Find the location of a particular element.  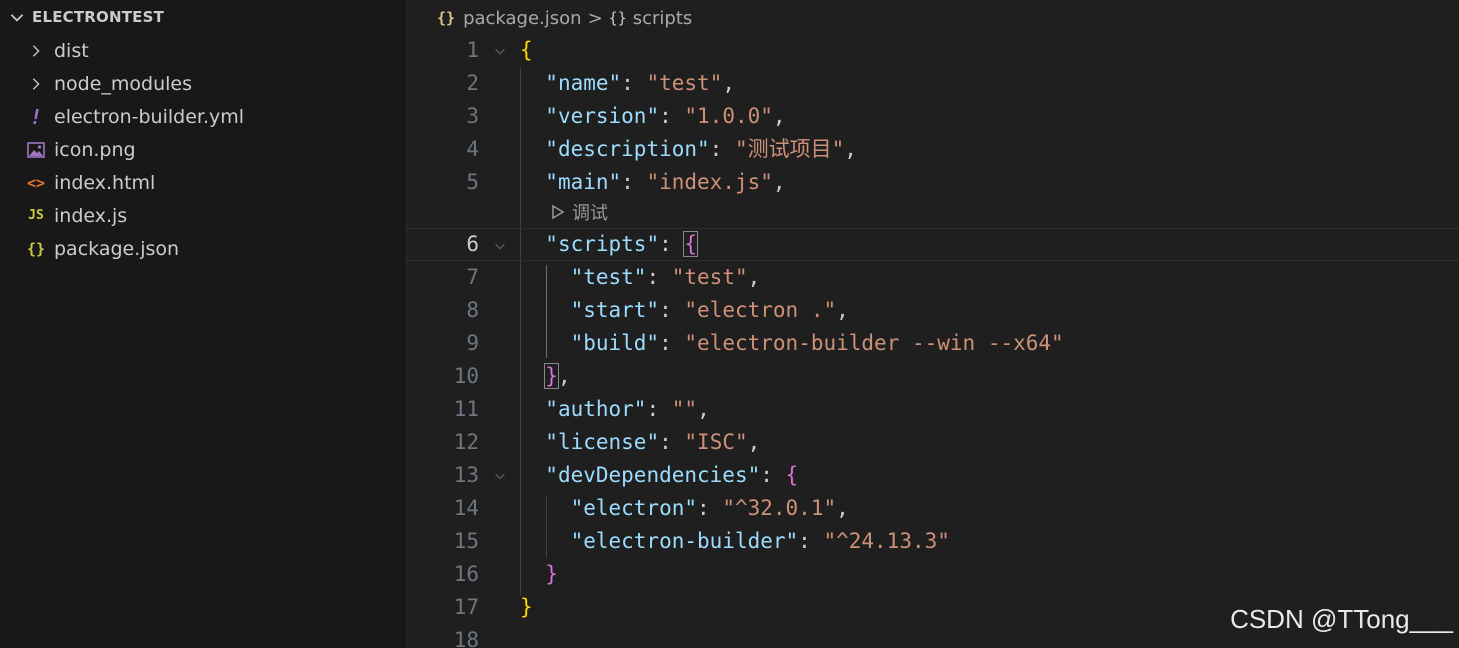

code-line: 13 "devDependencies": { is located at coordinates (933, 475).